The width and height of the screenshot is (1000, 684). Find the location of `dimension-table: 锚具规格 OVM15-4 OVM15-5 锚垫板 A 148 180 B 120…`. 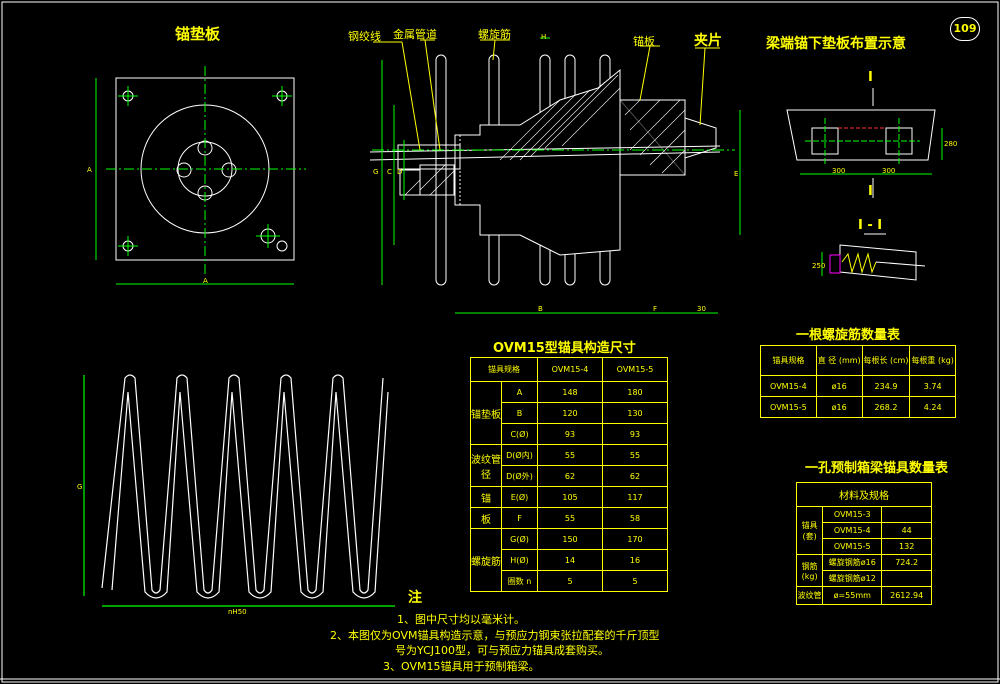

dimension-table: 锚具规格 OVM15-4 OVM15-5 锚垫板 A 148 180 B 120… is located at coordinates (569, 474).